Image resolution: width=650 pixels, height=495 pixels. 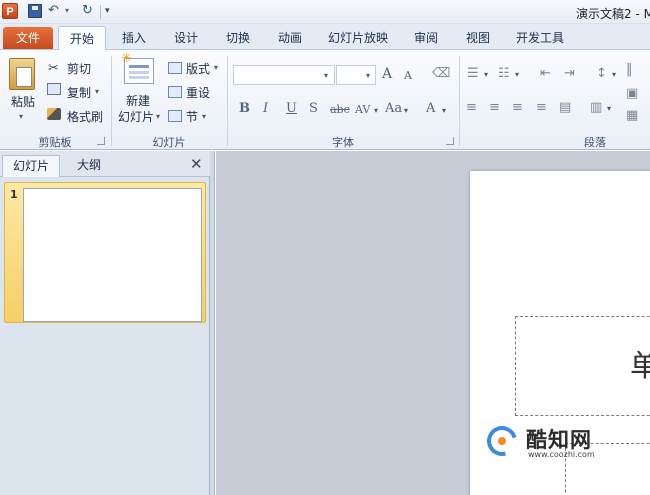 What do you see at coordinates (340, 109) in the screenshot?
I see `strikethrough-button: abc` at bounding box center [340, 109].